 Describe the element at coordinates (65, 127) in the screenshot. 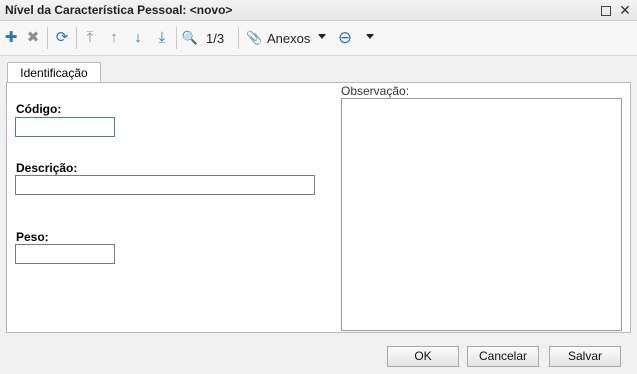

I see `codigo-field` at that location.